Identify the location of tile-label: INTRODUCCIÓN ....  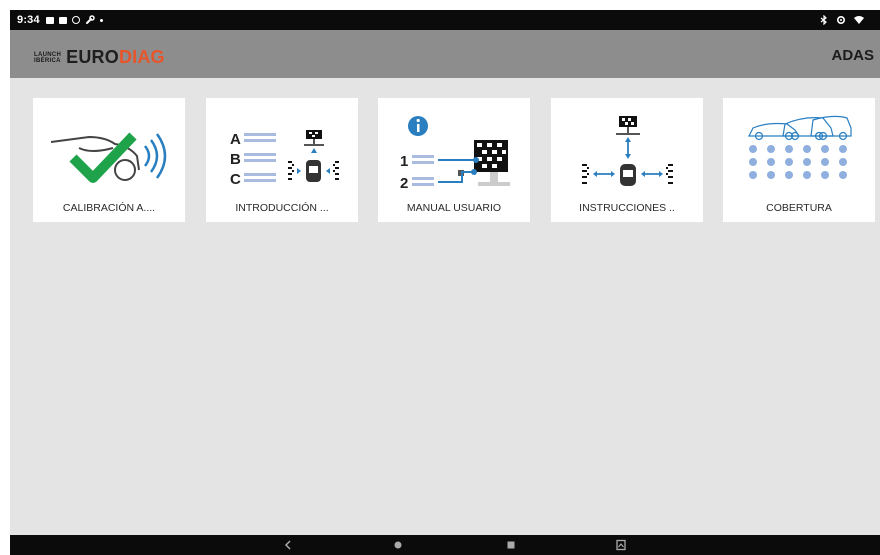
(282, 208).